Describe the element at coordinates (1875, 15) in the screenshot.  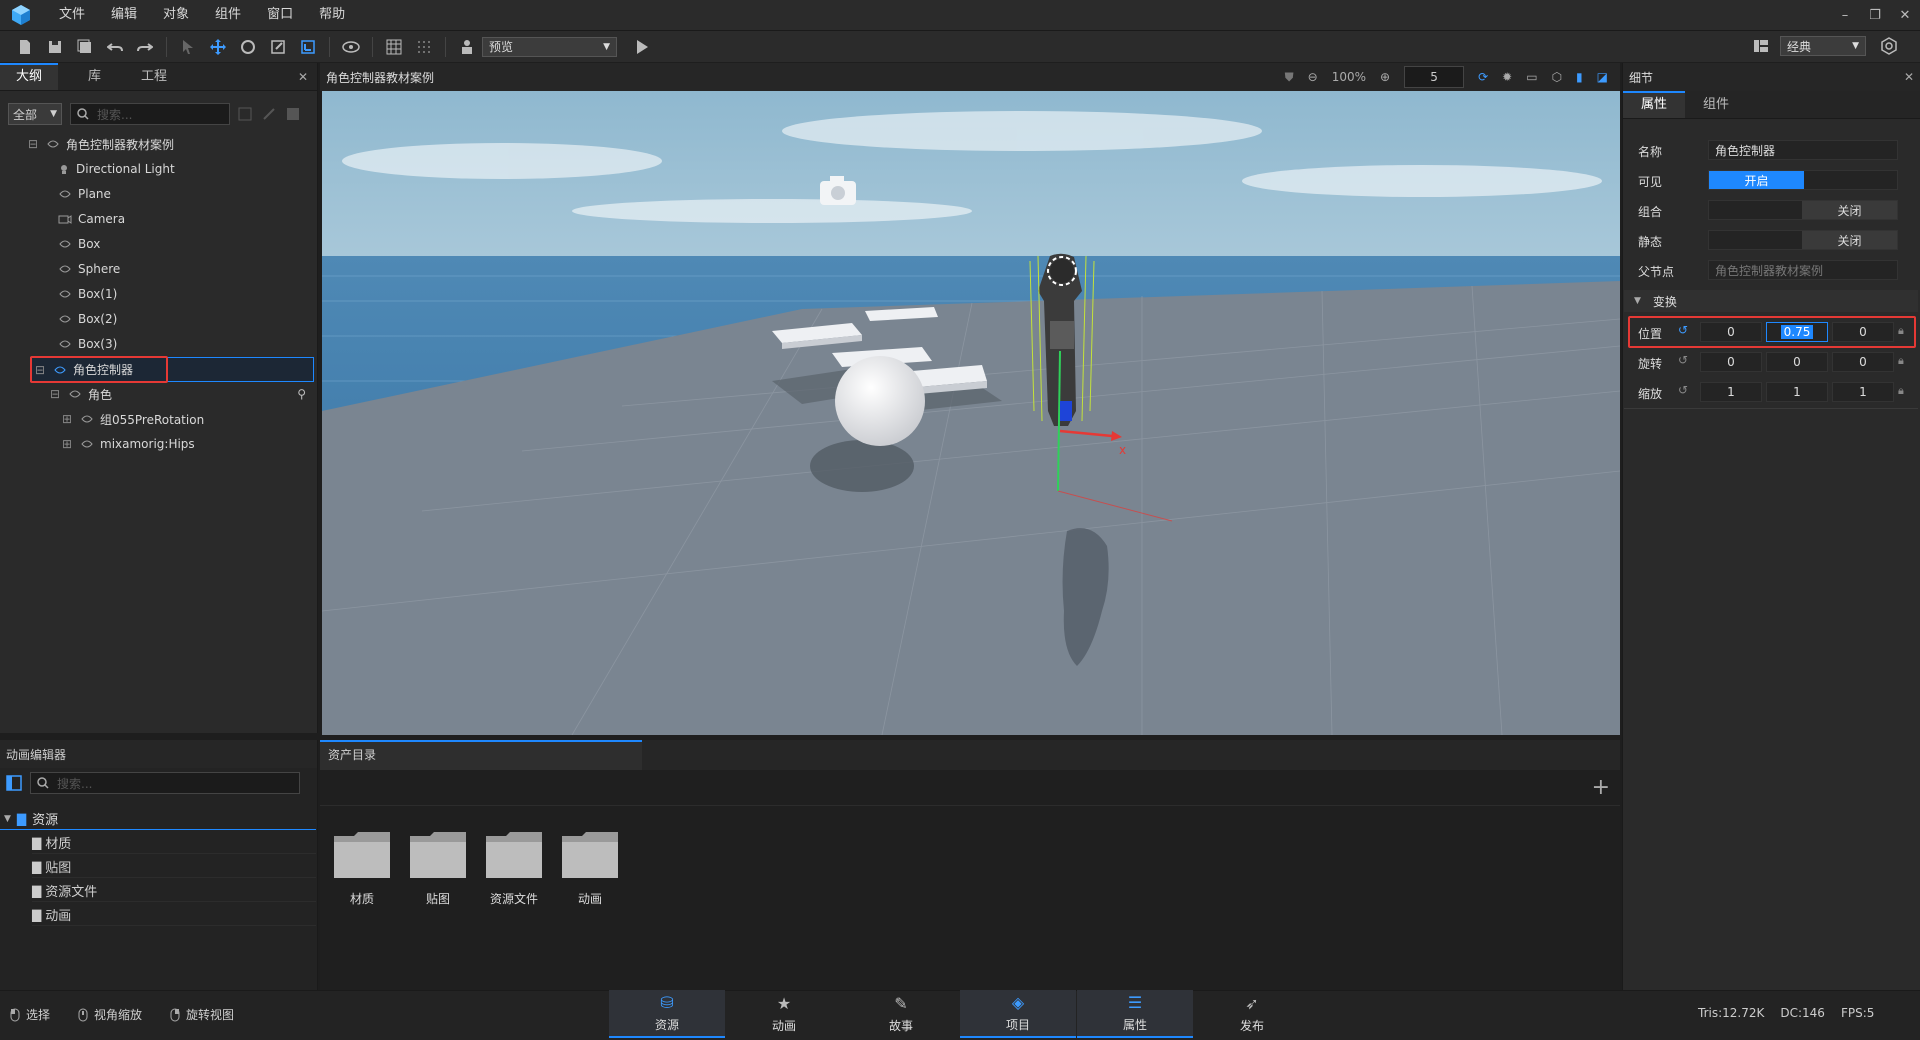
I see `restore-icon: ❐` at that location.